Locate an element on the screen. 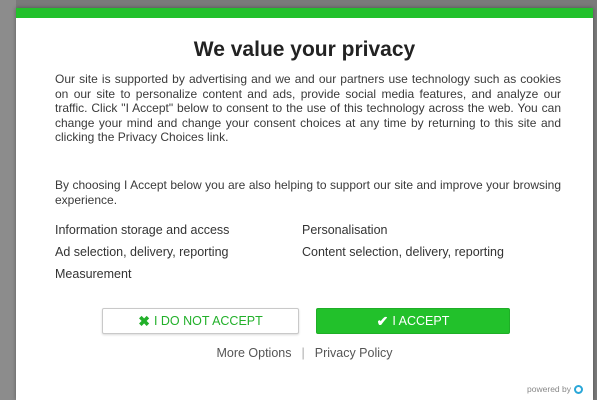 This screenshot has width=597, height=400. dialog-links: More Options | Privacy Policy is located at coordinates (304, 353).